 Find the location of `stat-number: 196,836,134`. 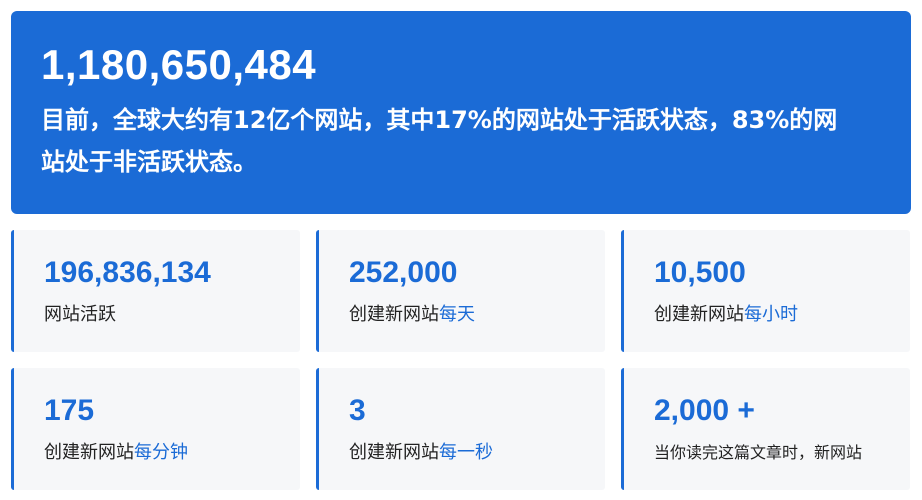

stat-number: 196,836,134 is located at coordinates (127, 272).